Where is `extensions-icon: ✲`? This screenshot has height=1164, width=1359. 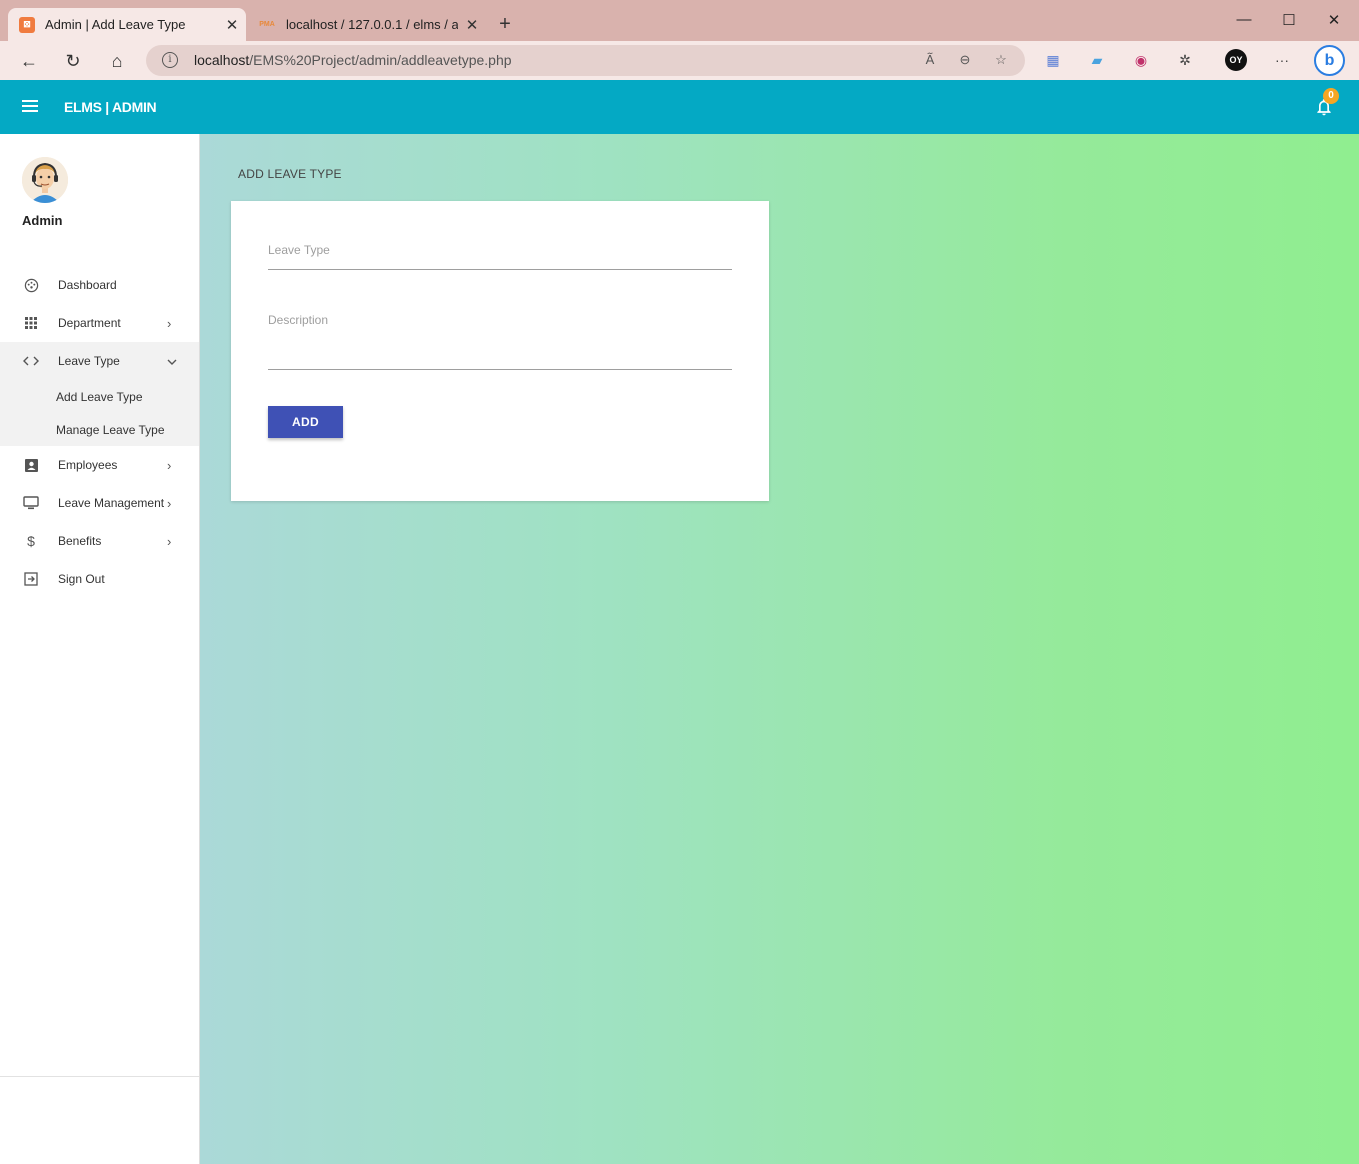 extensions-icon: ✲ is located at coordinates (1185, 60).